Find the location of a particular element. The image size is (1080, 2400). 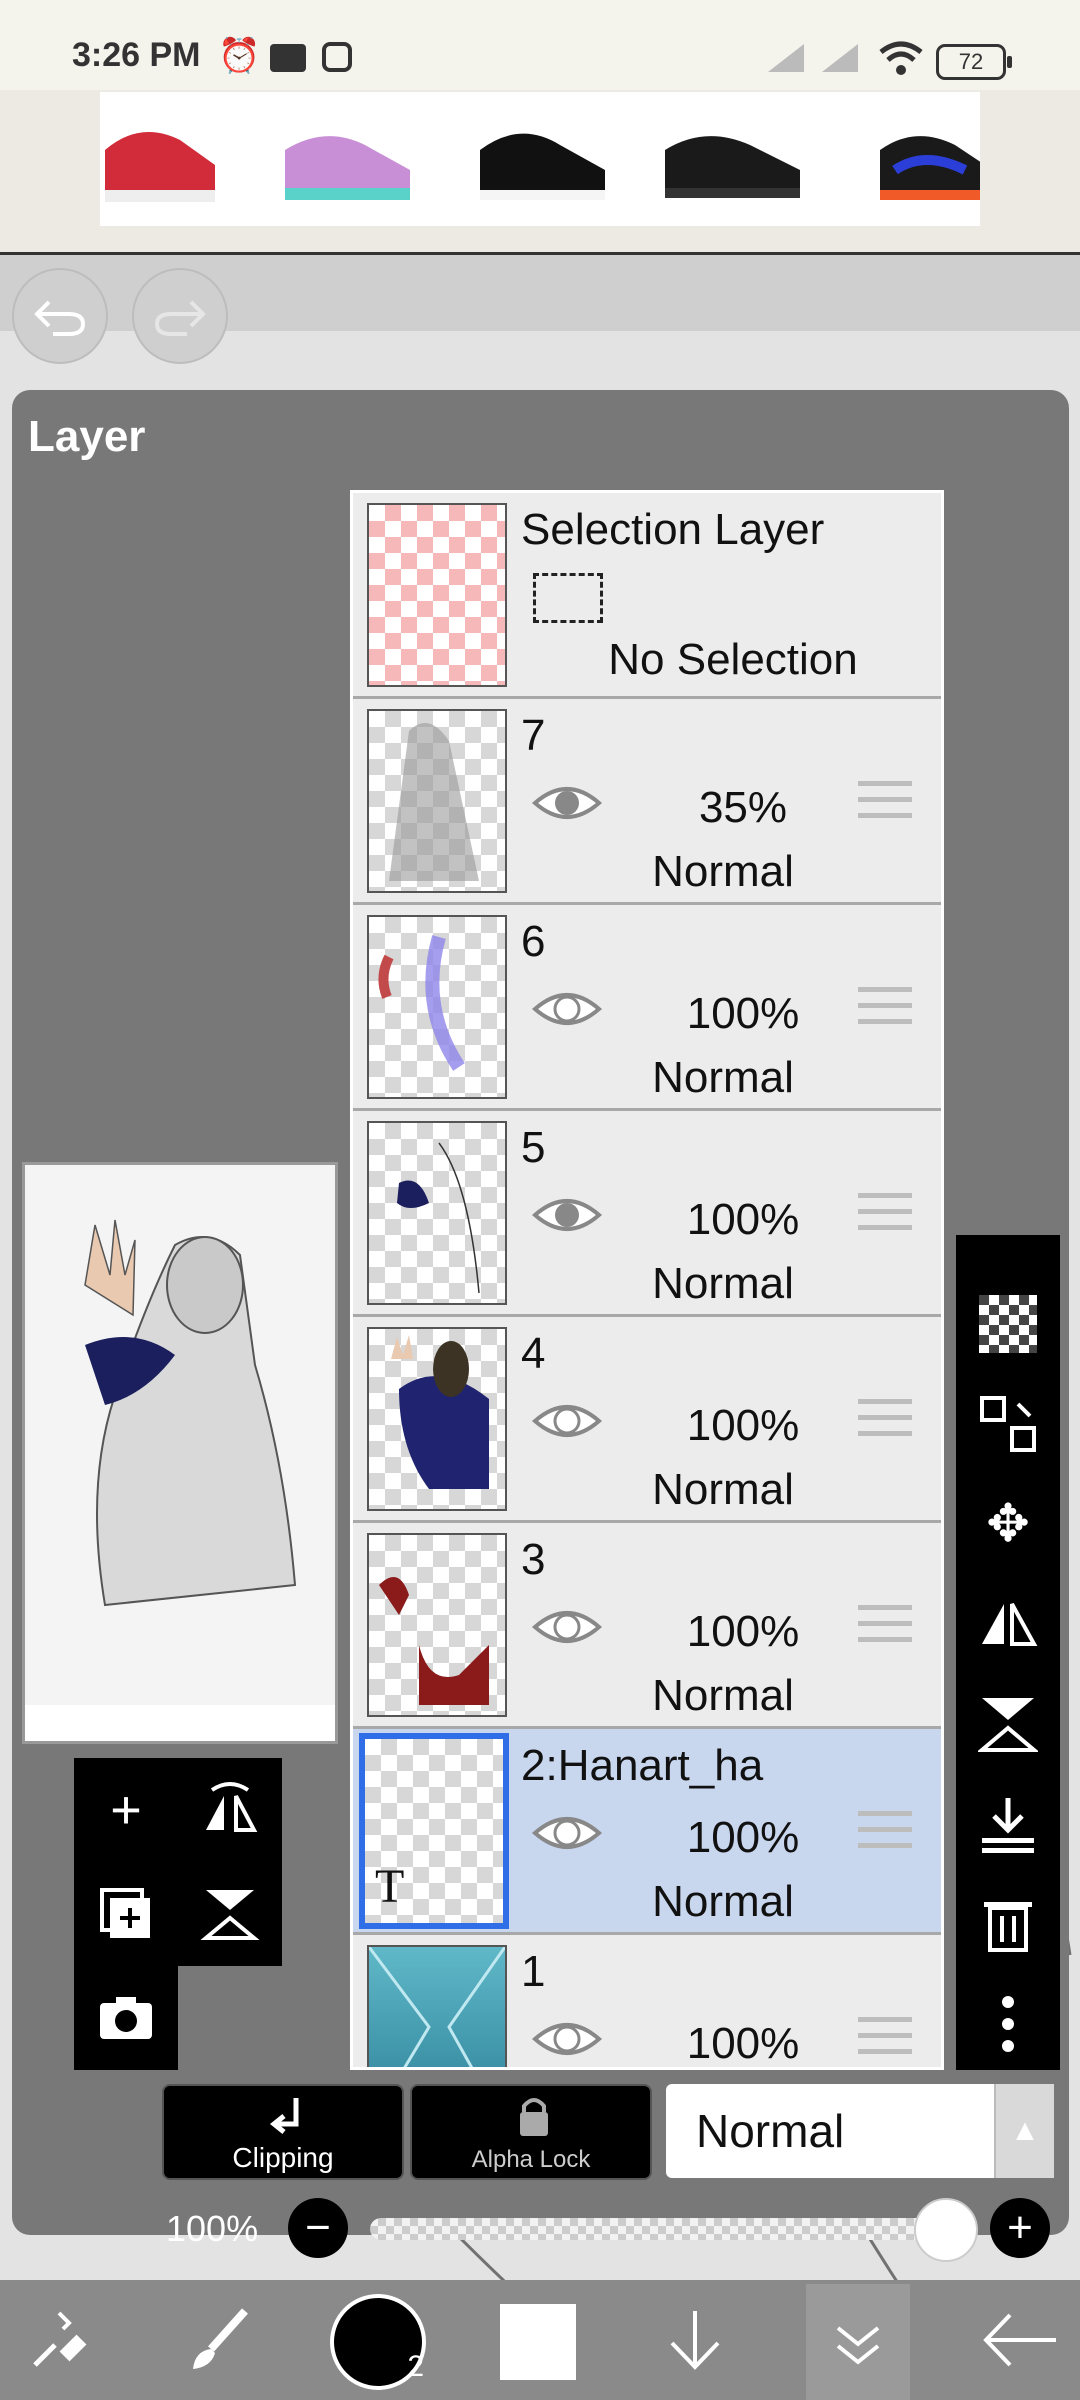

move-icon: ✥ is located at coordinates (1008, 1524).